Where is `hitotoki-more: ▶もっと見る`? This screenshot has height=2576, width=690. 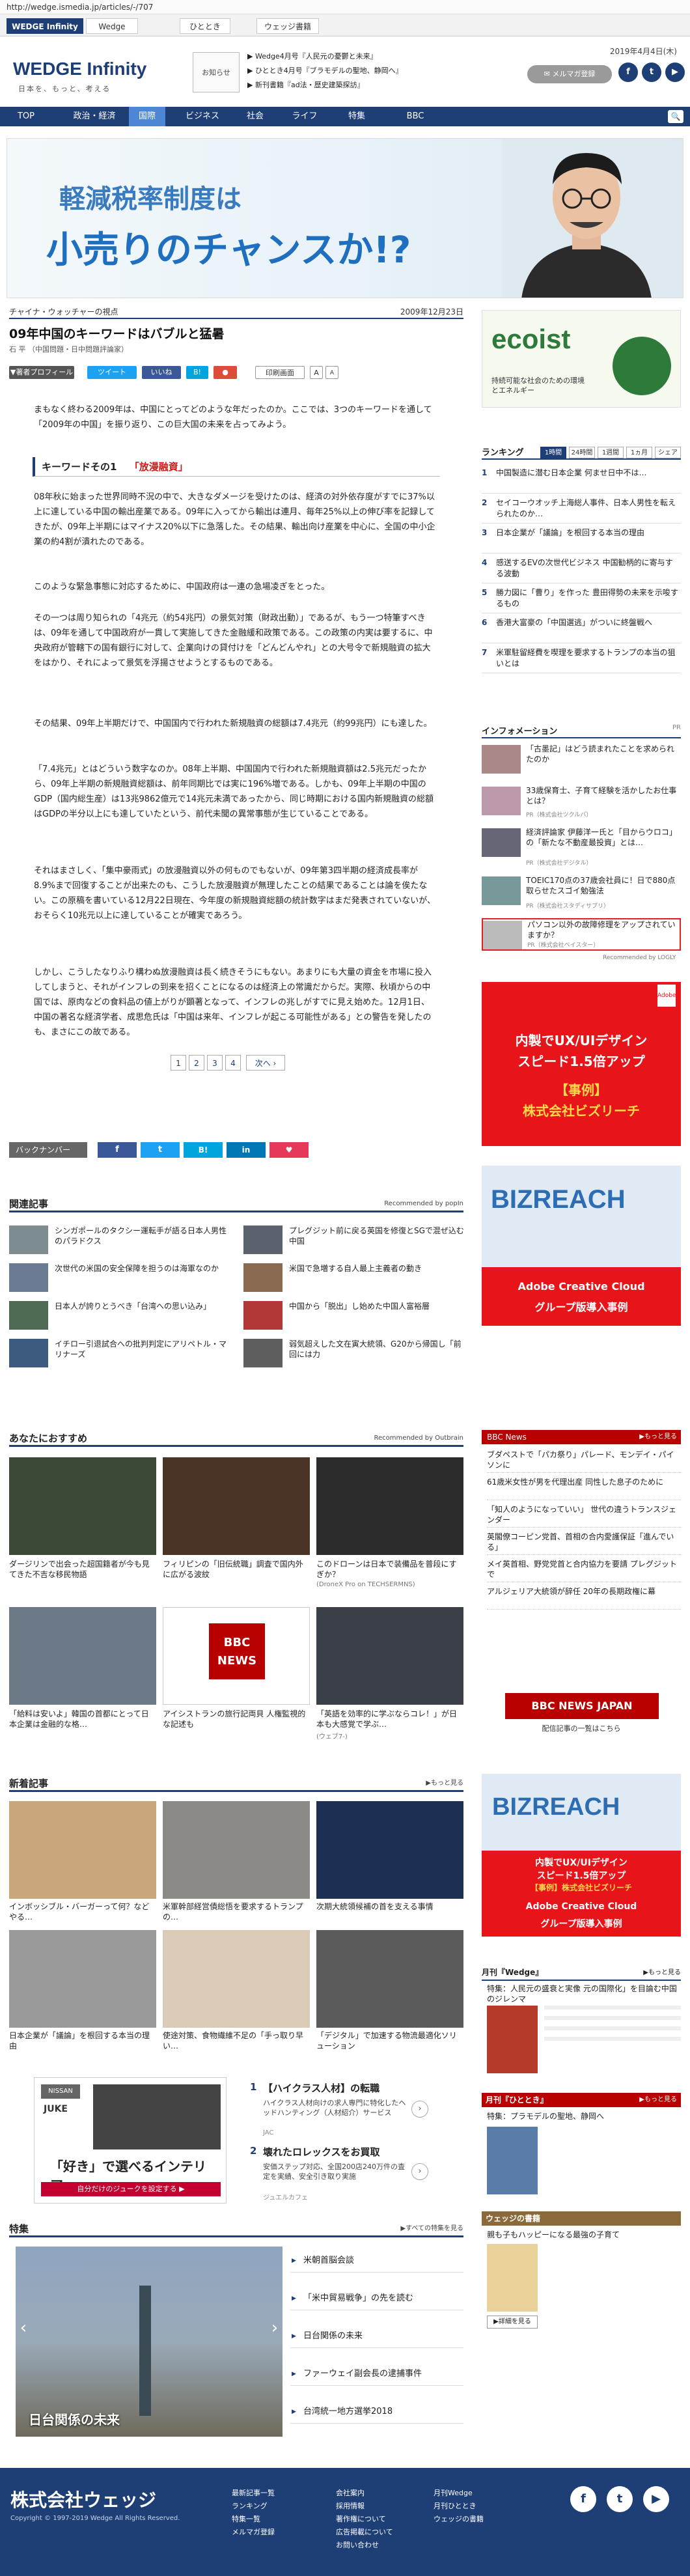
hitotoki-more: ▶もっと見る is located at coordinates (658, 2100).